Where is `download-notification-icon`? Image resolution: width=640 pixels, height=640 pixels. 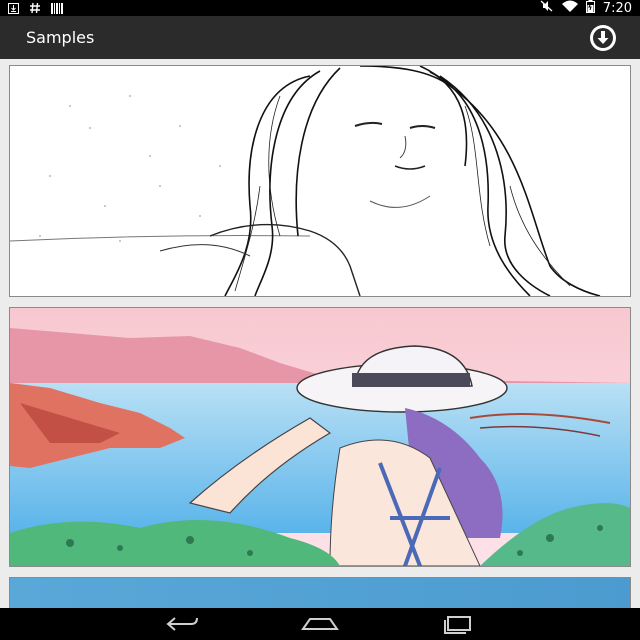
download-notification-icon is located at coordinates (13, 9).